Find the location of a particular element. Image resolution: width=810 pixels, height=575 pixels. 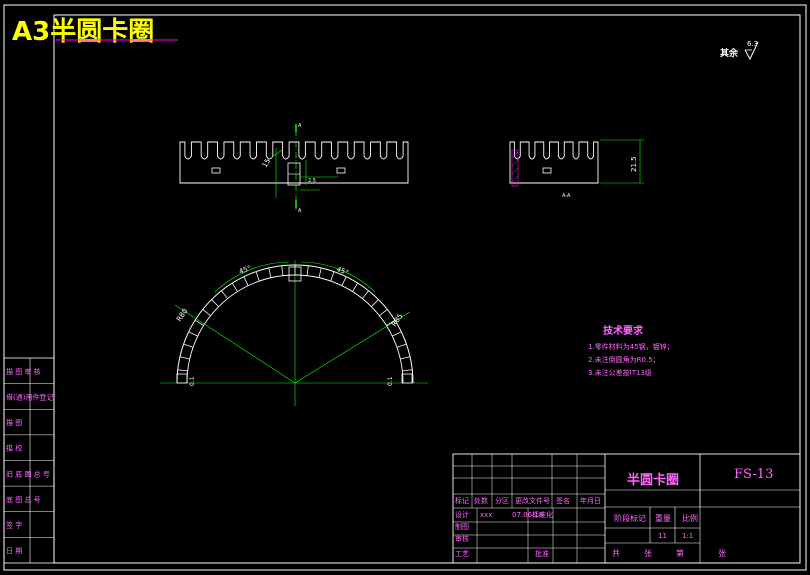

margin-label: 借(通)用件登记 is located at coordinates (29, 396).